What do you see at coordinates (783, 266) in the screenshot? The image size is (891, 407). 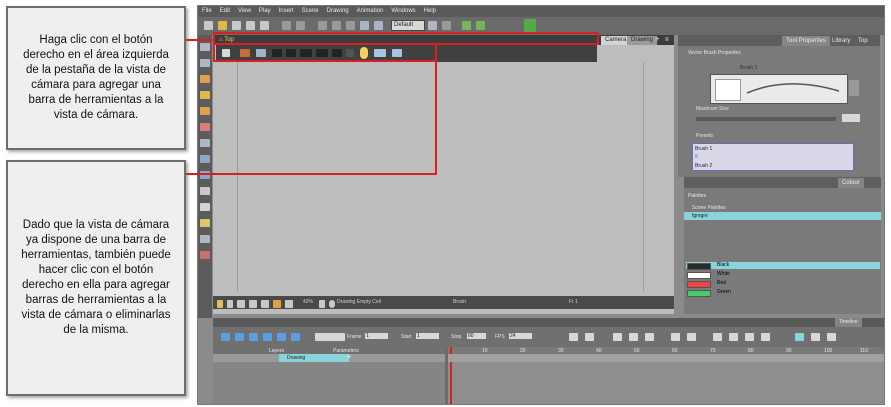 I see `swatch-row: Black` at bounding box center [783, 266].